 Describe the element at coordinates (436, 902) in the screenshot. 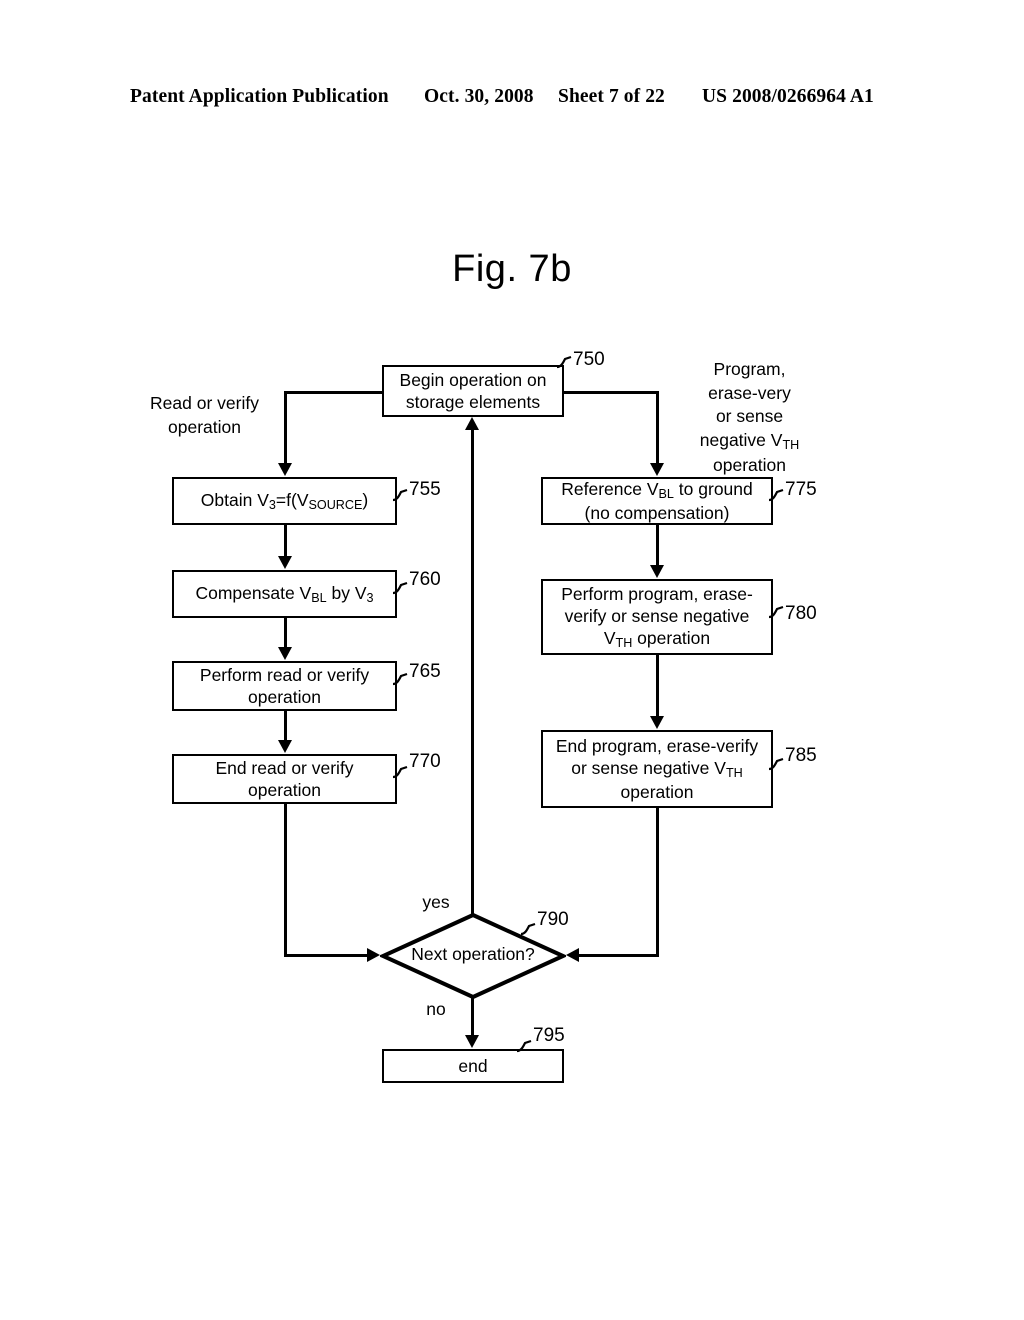

I see `decision-yes-label: yes` at that location.